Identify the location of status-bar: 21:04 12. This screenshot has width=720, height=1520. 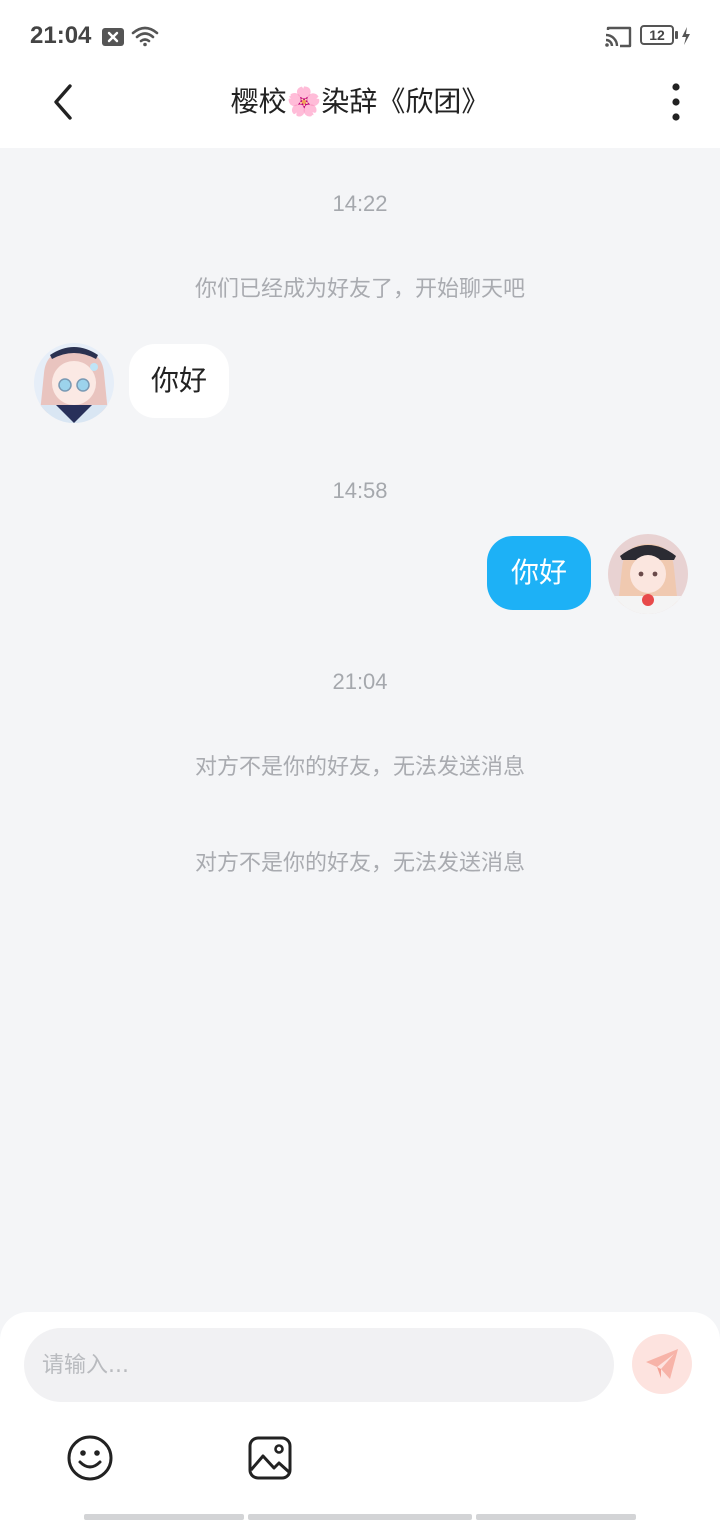
(360, 36).